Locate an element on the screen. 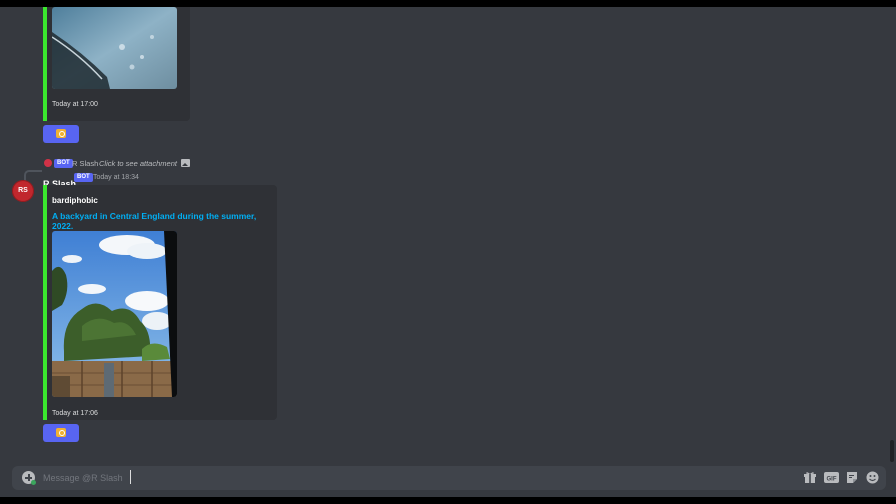  embed-timestamp: Today at 17:06 is located at coordinates (75, 413).